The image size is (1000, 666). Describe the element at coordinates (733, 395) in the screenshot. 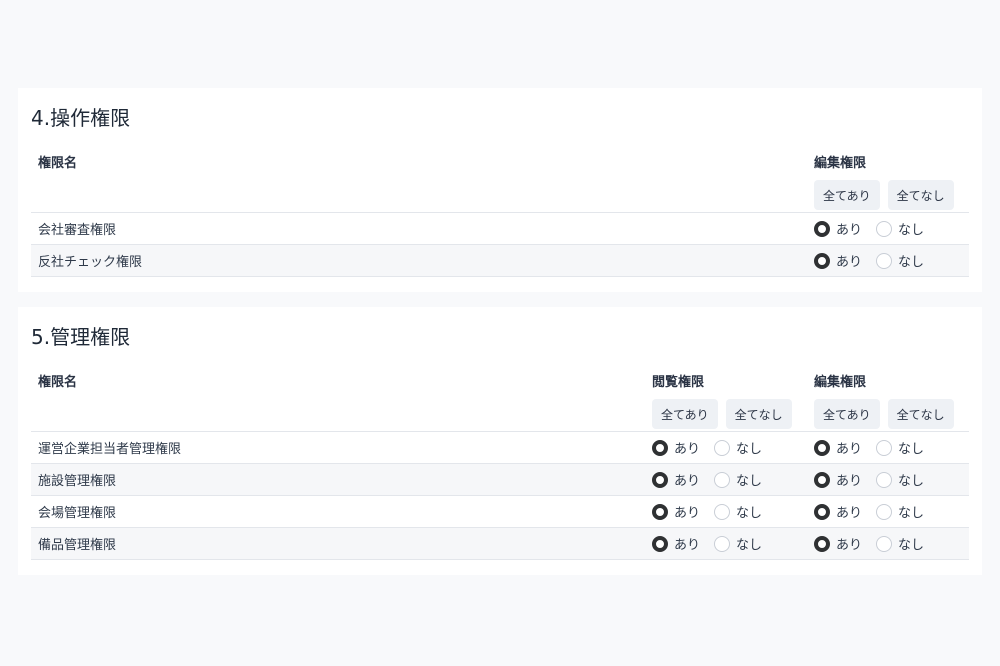

I see `column-group-view: 閲覧権限 全てあり 全てなし` at that location.